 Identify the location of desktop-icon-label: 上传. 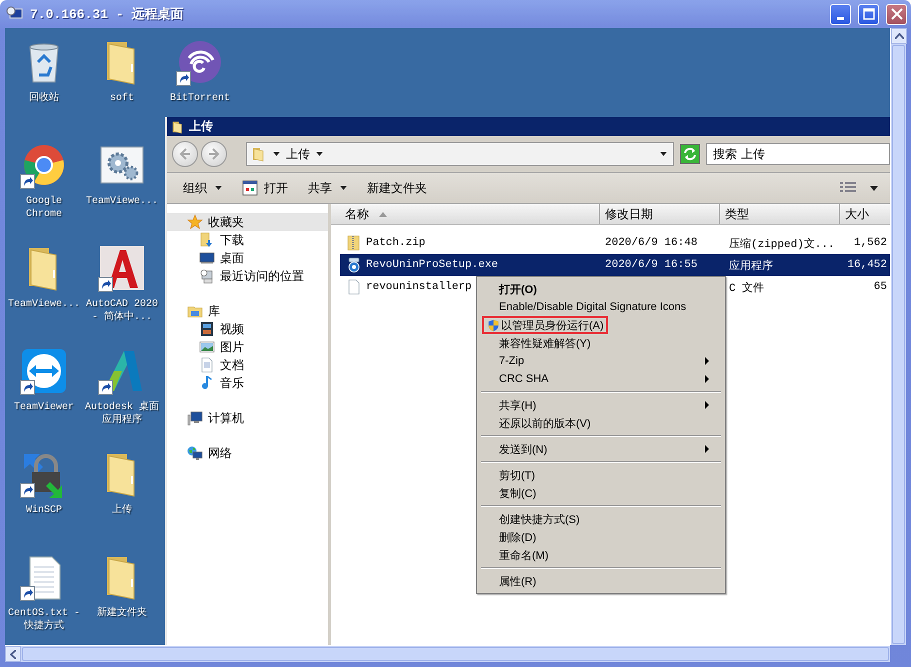
(122, 510).